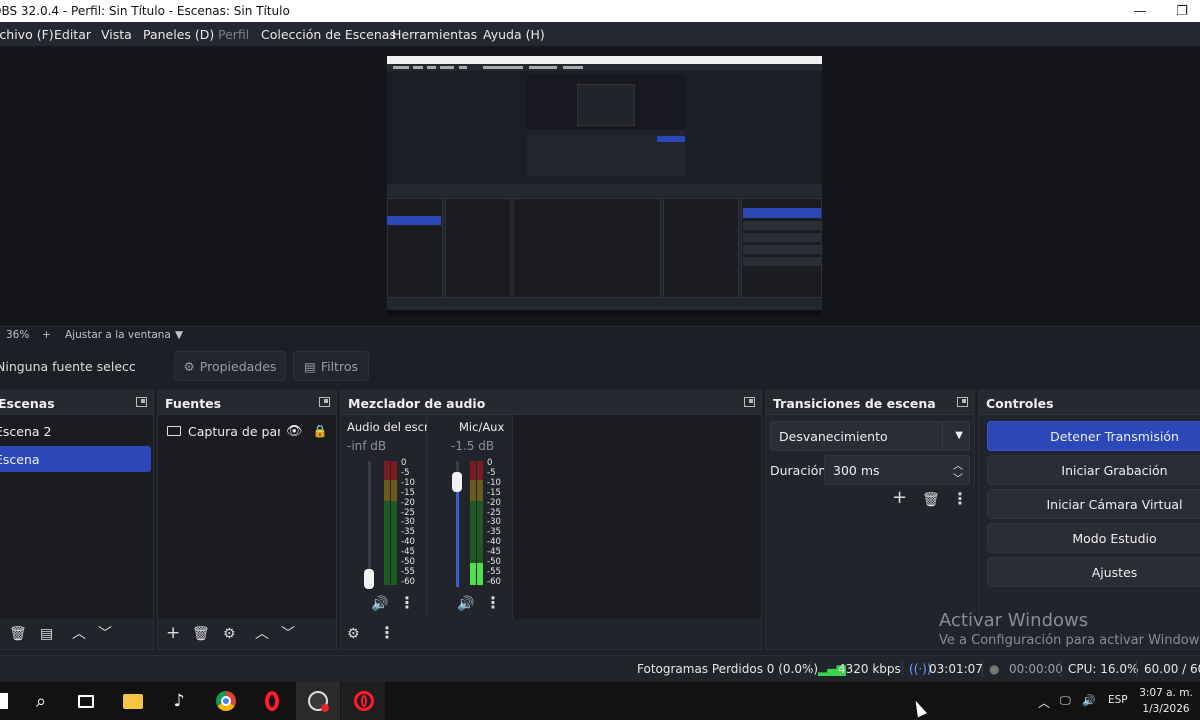  I want to click on network-icon: 🖵, so click(1065, 701).